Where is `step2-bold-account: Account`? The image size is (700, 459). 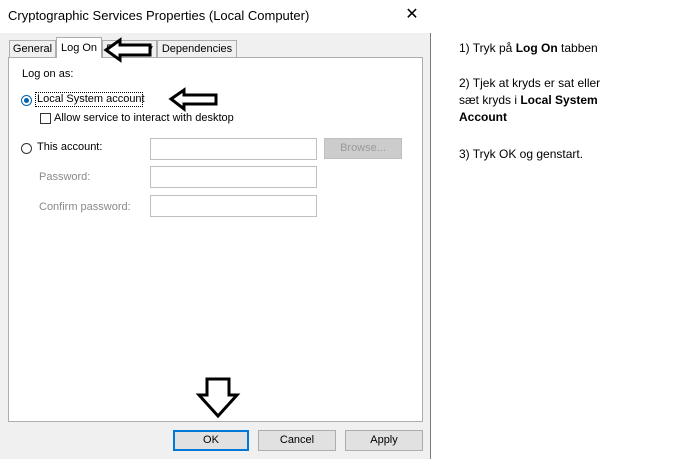
step2-bold-account: Account is located at coordinates (483, 117).